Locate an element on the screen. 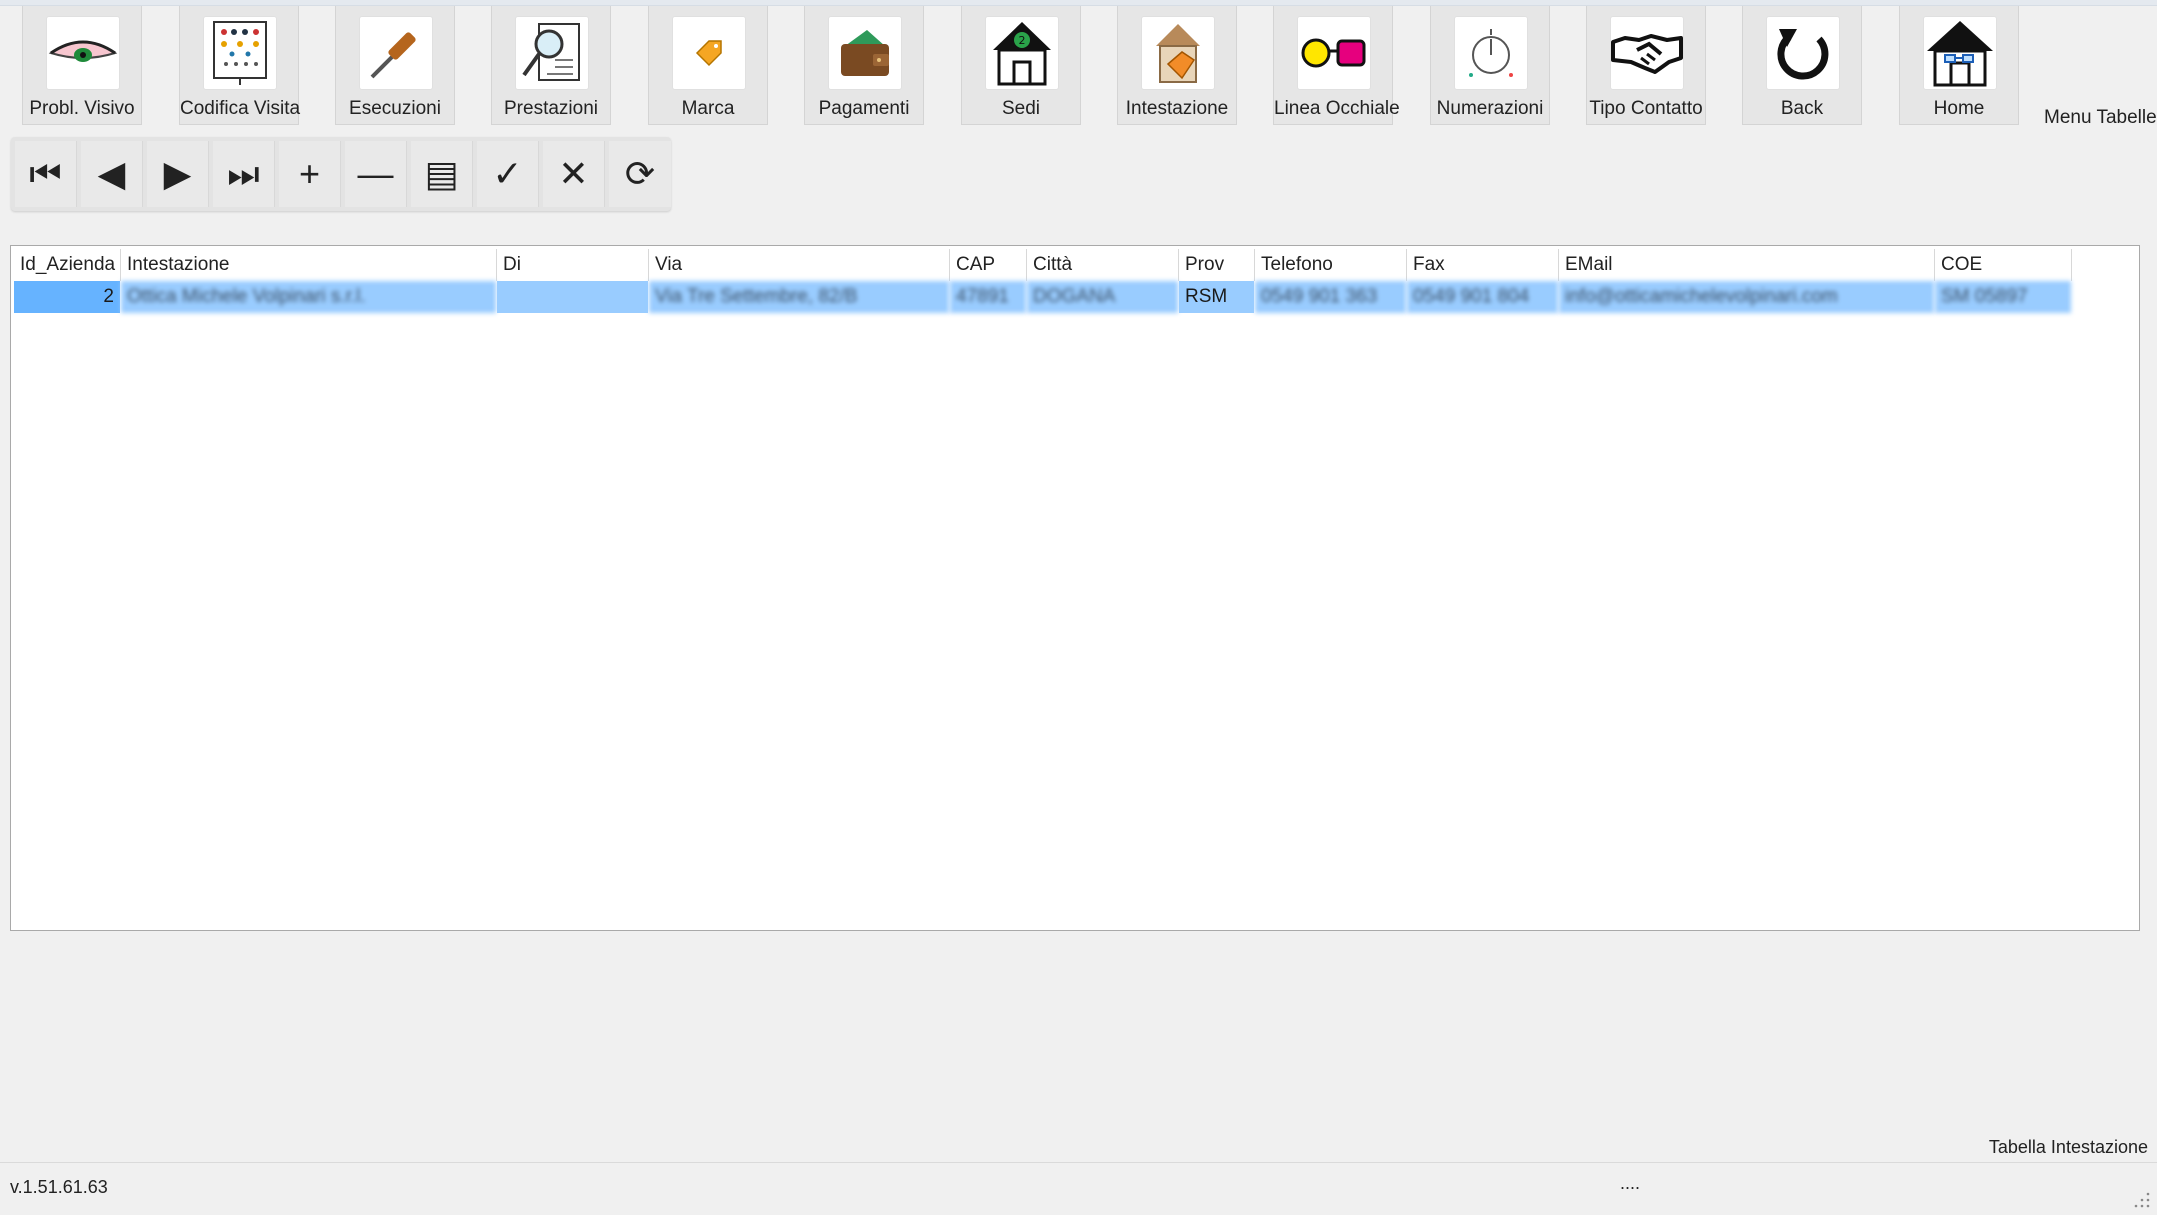 The image size is (2157, 1215). cell-coe: SM 05897 is located at coordinates (2003, 297).